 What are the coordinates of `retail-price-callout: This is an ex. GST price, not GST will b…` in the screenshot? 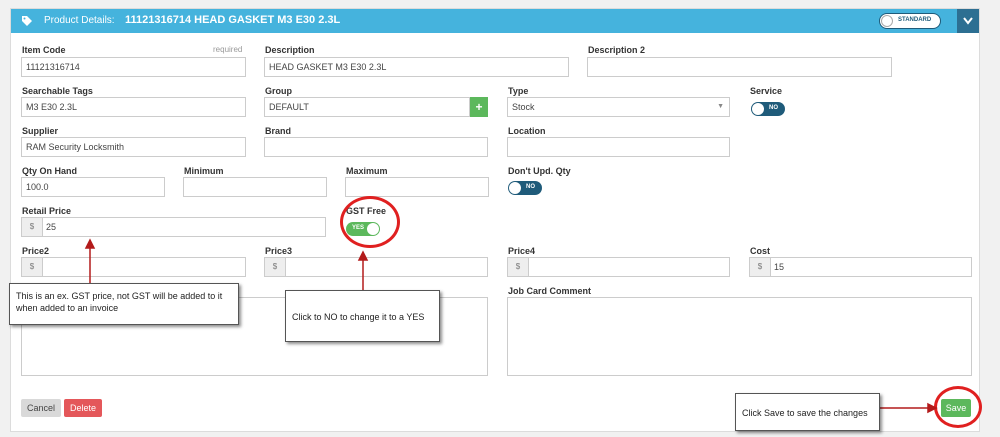 It's located at (124, 304).